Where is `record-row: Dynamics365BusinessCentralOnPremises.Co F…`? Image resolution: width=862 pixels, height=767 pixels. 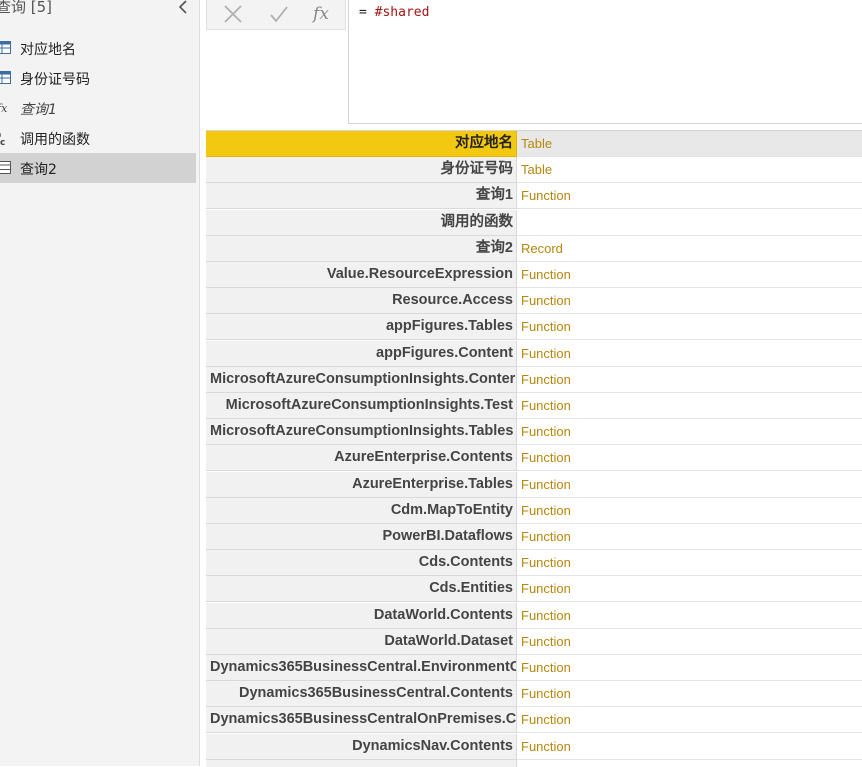
record-row: Dynamics365BusinessCentralOnPremises.Co F… is located at coordinates (534, 720).